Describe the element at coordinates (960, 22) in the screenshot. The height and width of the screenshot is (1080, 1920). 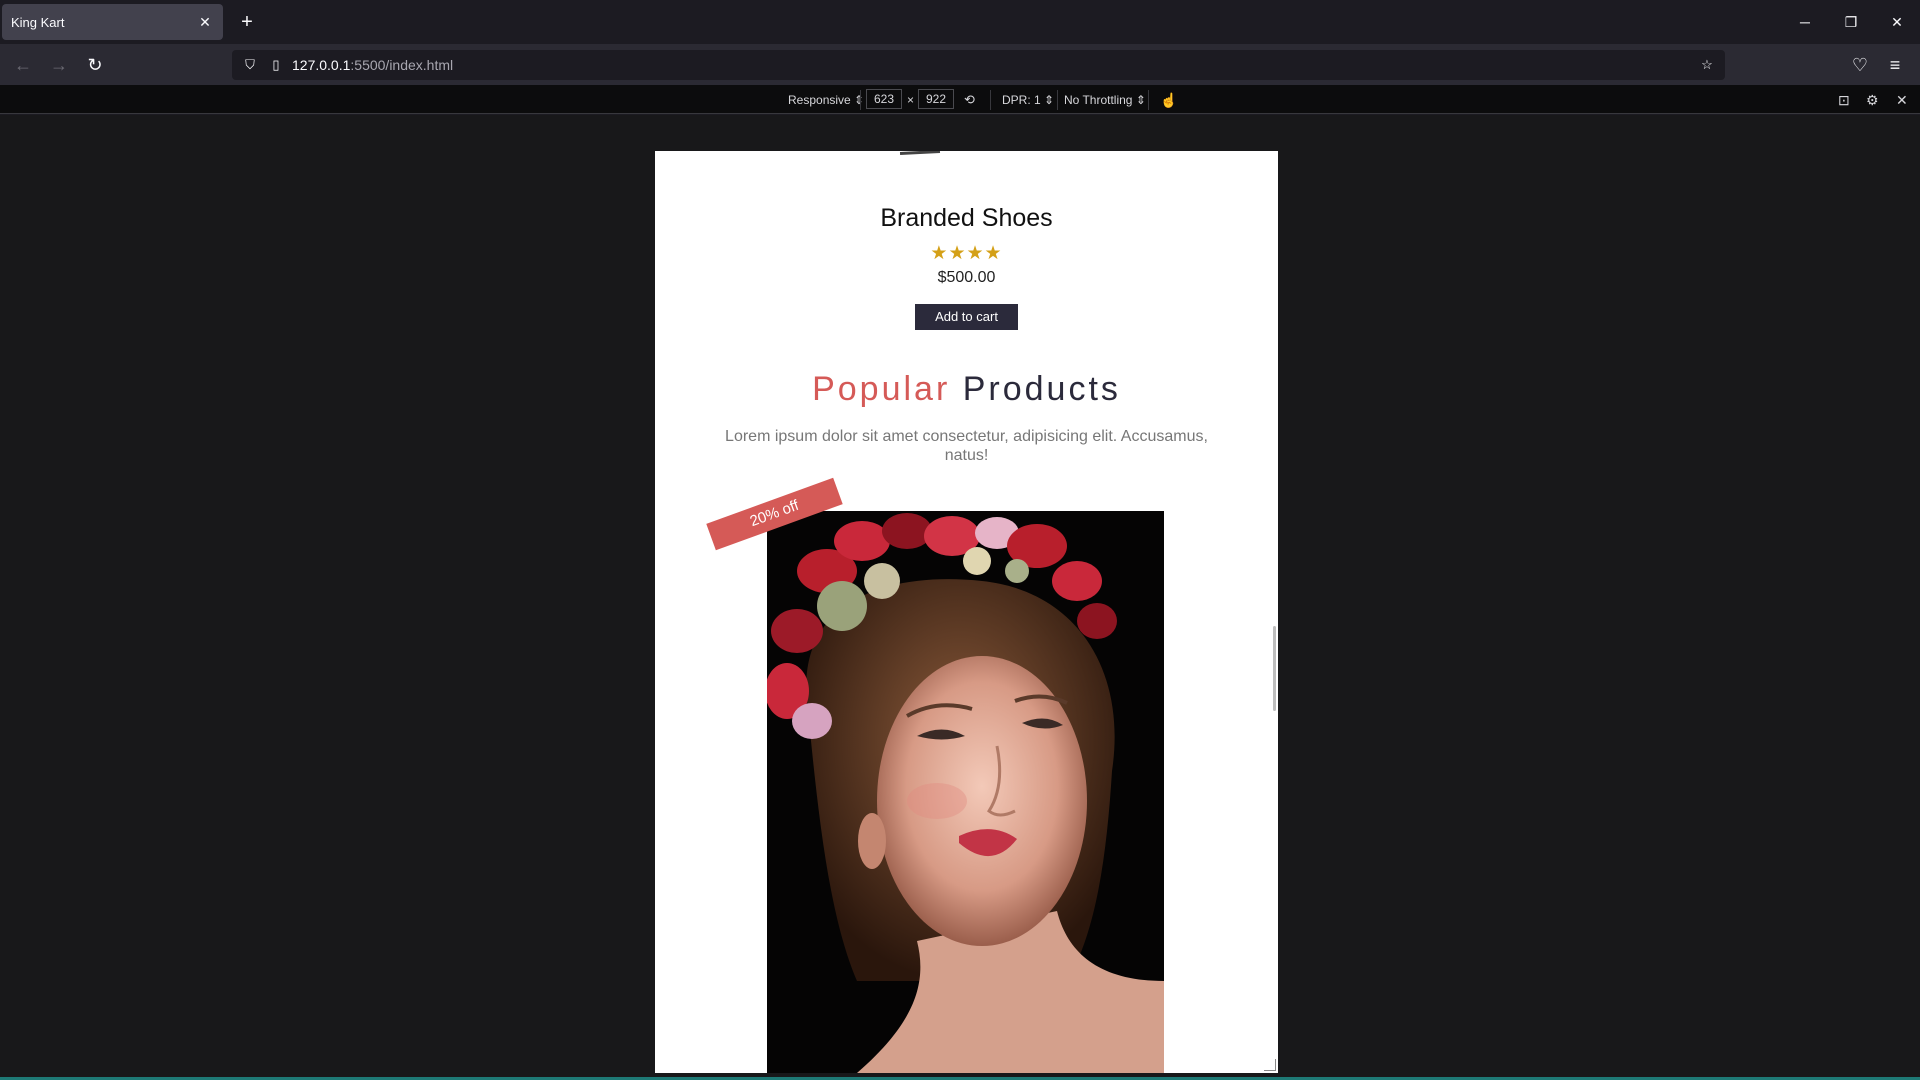
I see `tab-bar: King Kart ✕ + ─ ❐ ✕` at that location.